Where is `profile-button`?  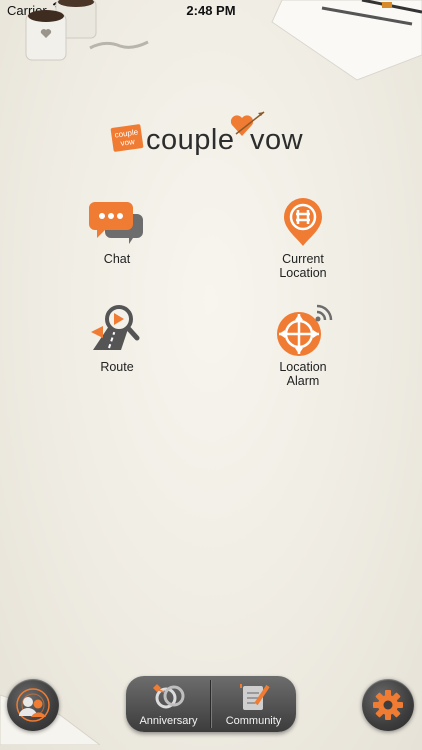
profile-button is located at coordinates (33, 705).